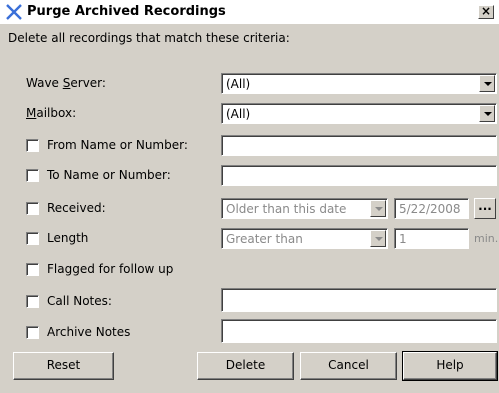 The height and width of the screenshot is (393, 499). What do you see at coordinates (79, 301) in the screenshot?
I see `call-notes-label: Call Notes:` at bounding box center [79, 301].